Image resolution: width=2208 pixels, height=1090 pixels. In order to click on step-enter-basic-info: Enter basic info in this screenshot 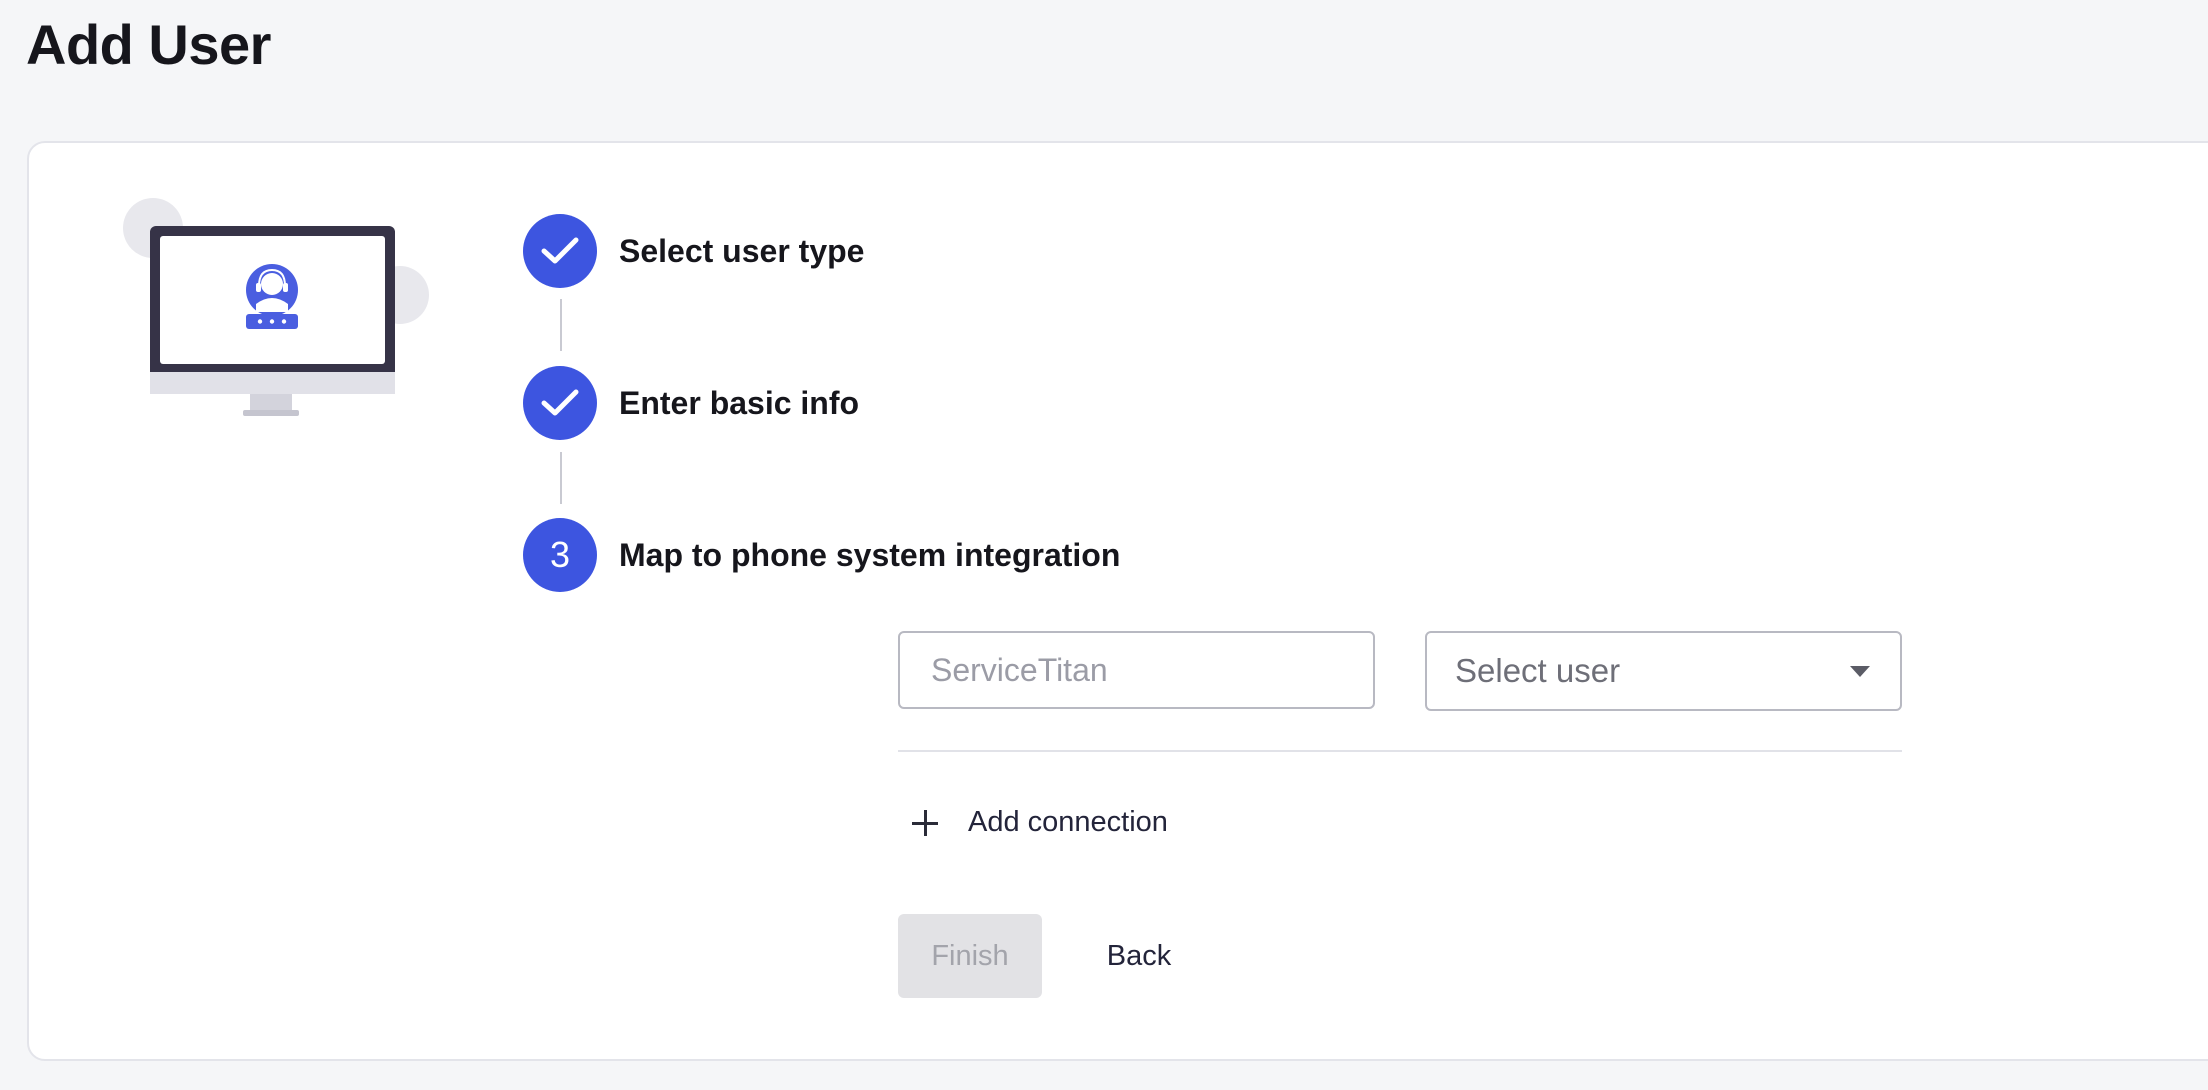, I will do `click(691, 403)`.